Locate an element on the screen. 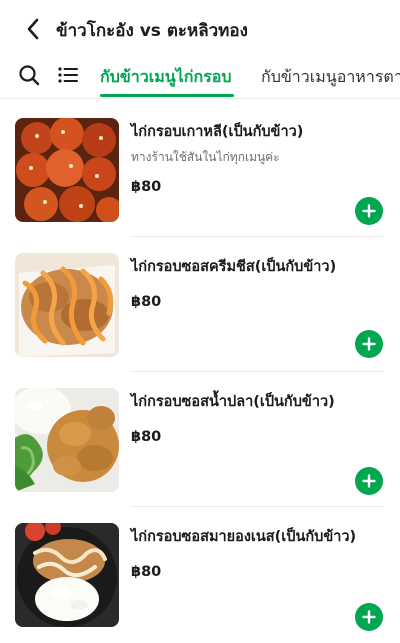 Image resolution: width=400 pixels, height=643 pixels. search-button is located at coordinates (29, 75).